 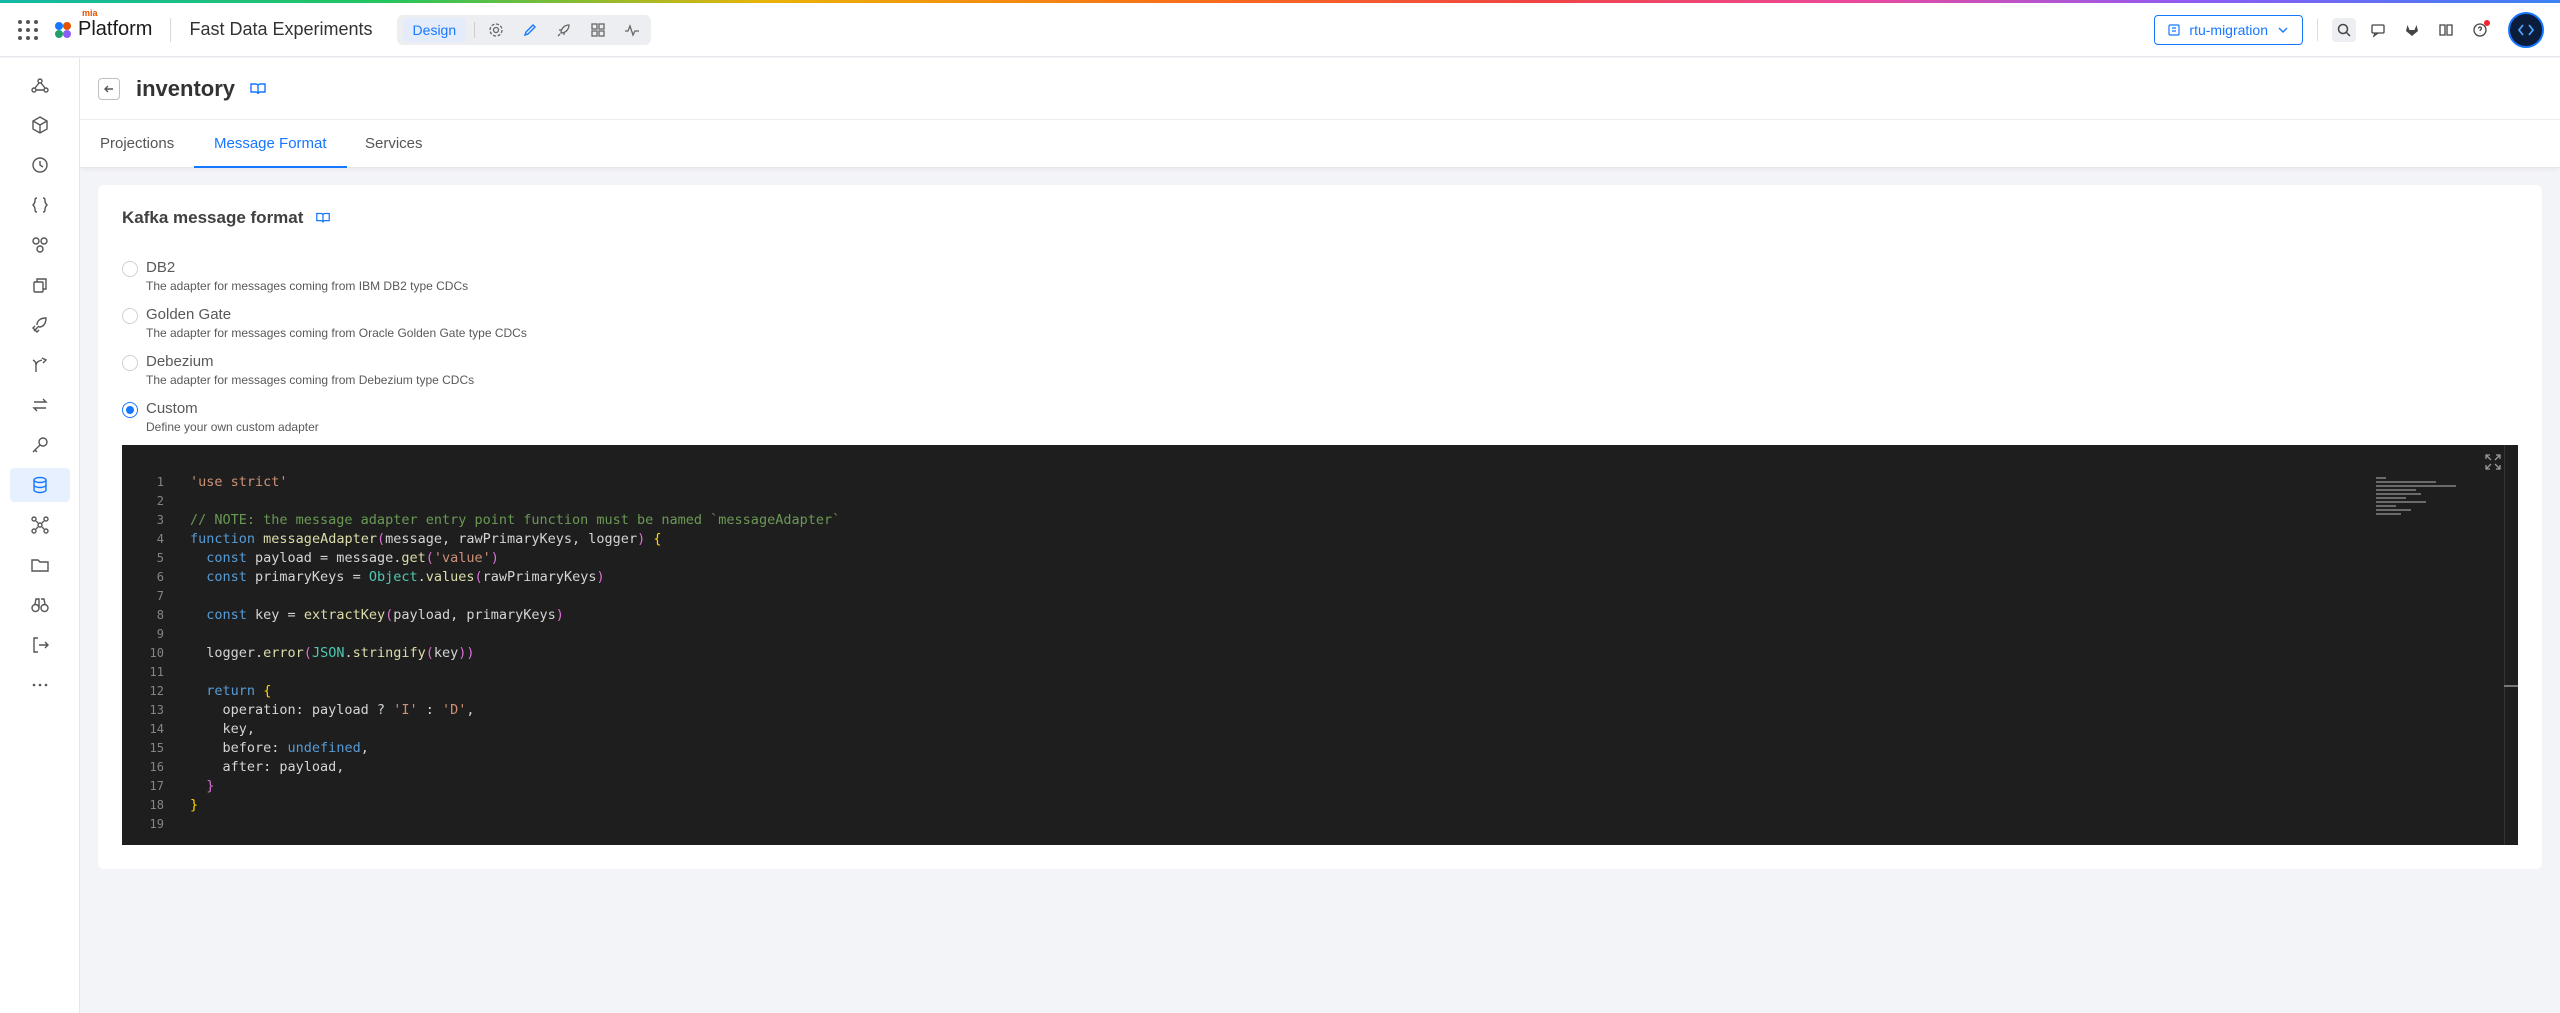 I want to click on graph-icon, so click(x=40, y=85).